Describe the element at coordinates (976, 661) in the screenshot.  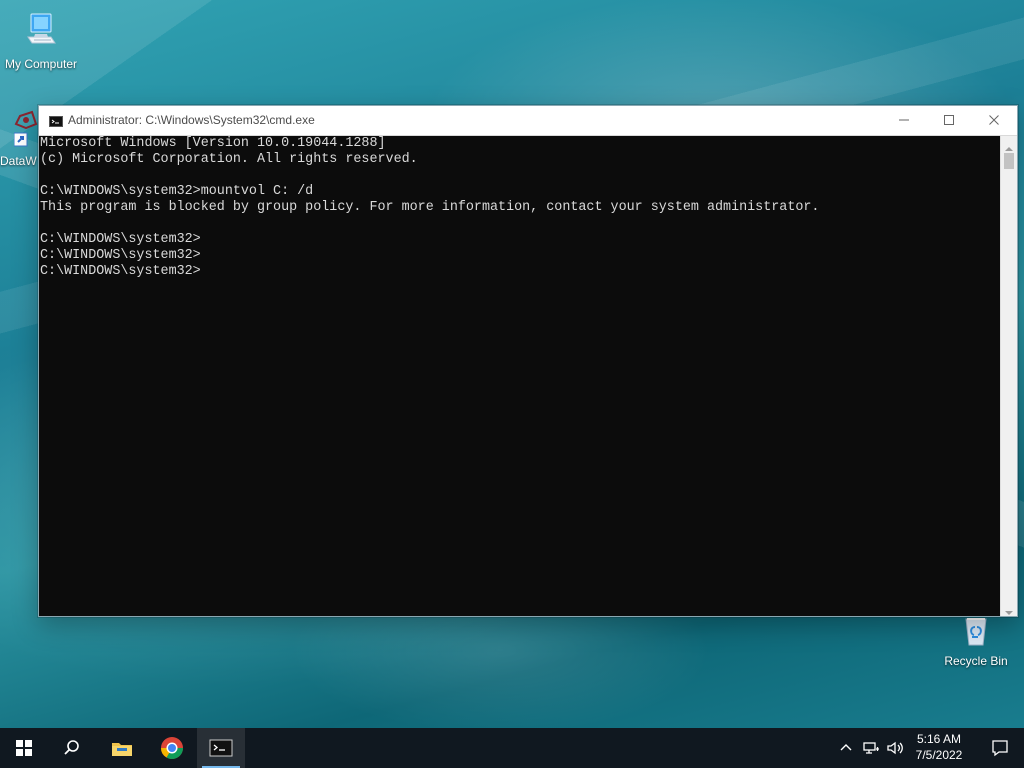
I see `desktop-icon-label: Recycle Bin` at that location.